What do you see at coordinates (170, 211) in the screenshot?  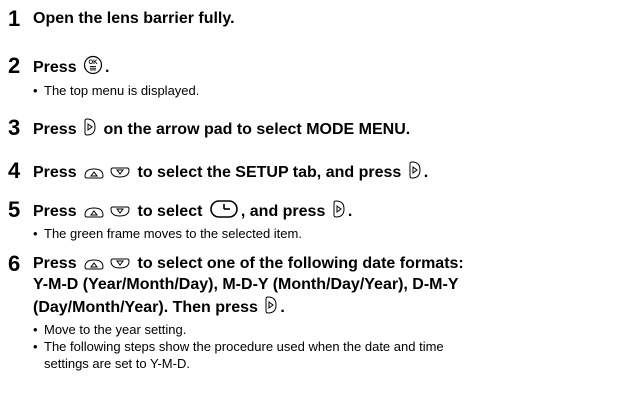 I see `step-text-middle: to select` at bounding box center [170, 211].